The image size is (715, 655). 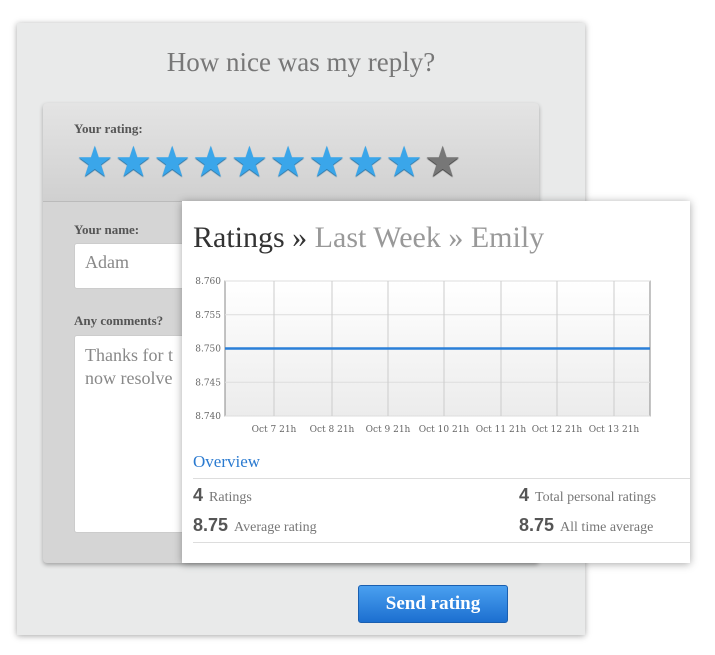 I want to click on breadcrumb-last-week: Last Week, so click(x=378, y=237).